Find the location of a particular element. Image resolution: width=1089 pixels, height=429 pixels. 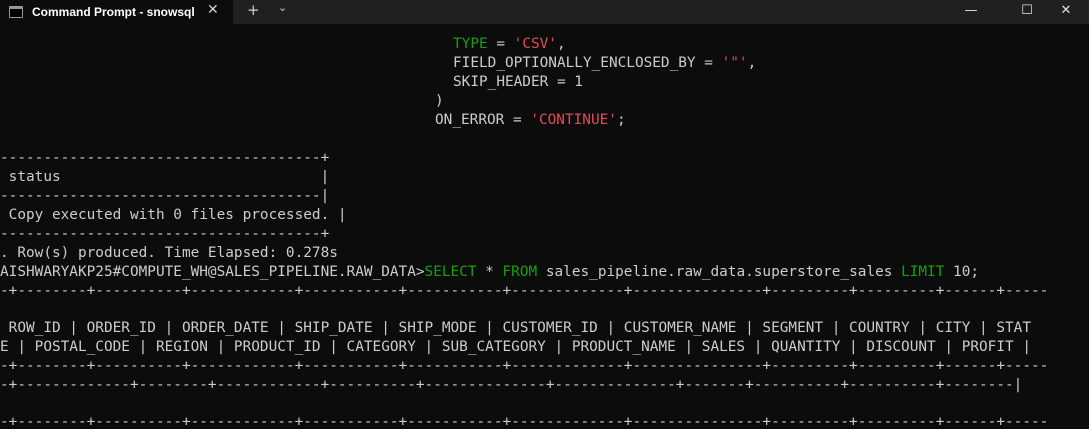

sql-string: 'CSV' is located at coordinates (535, 44).